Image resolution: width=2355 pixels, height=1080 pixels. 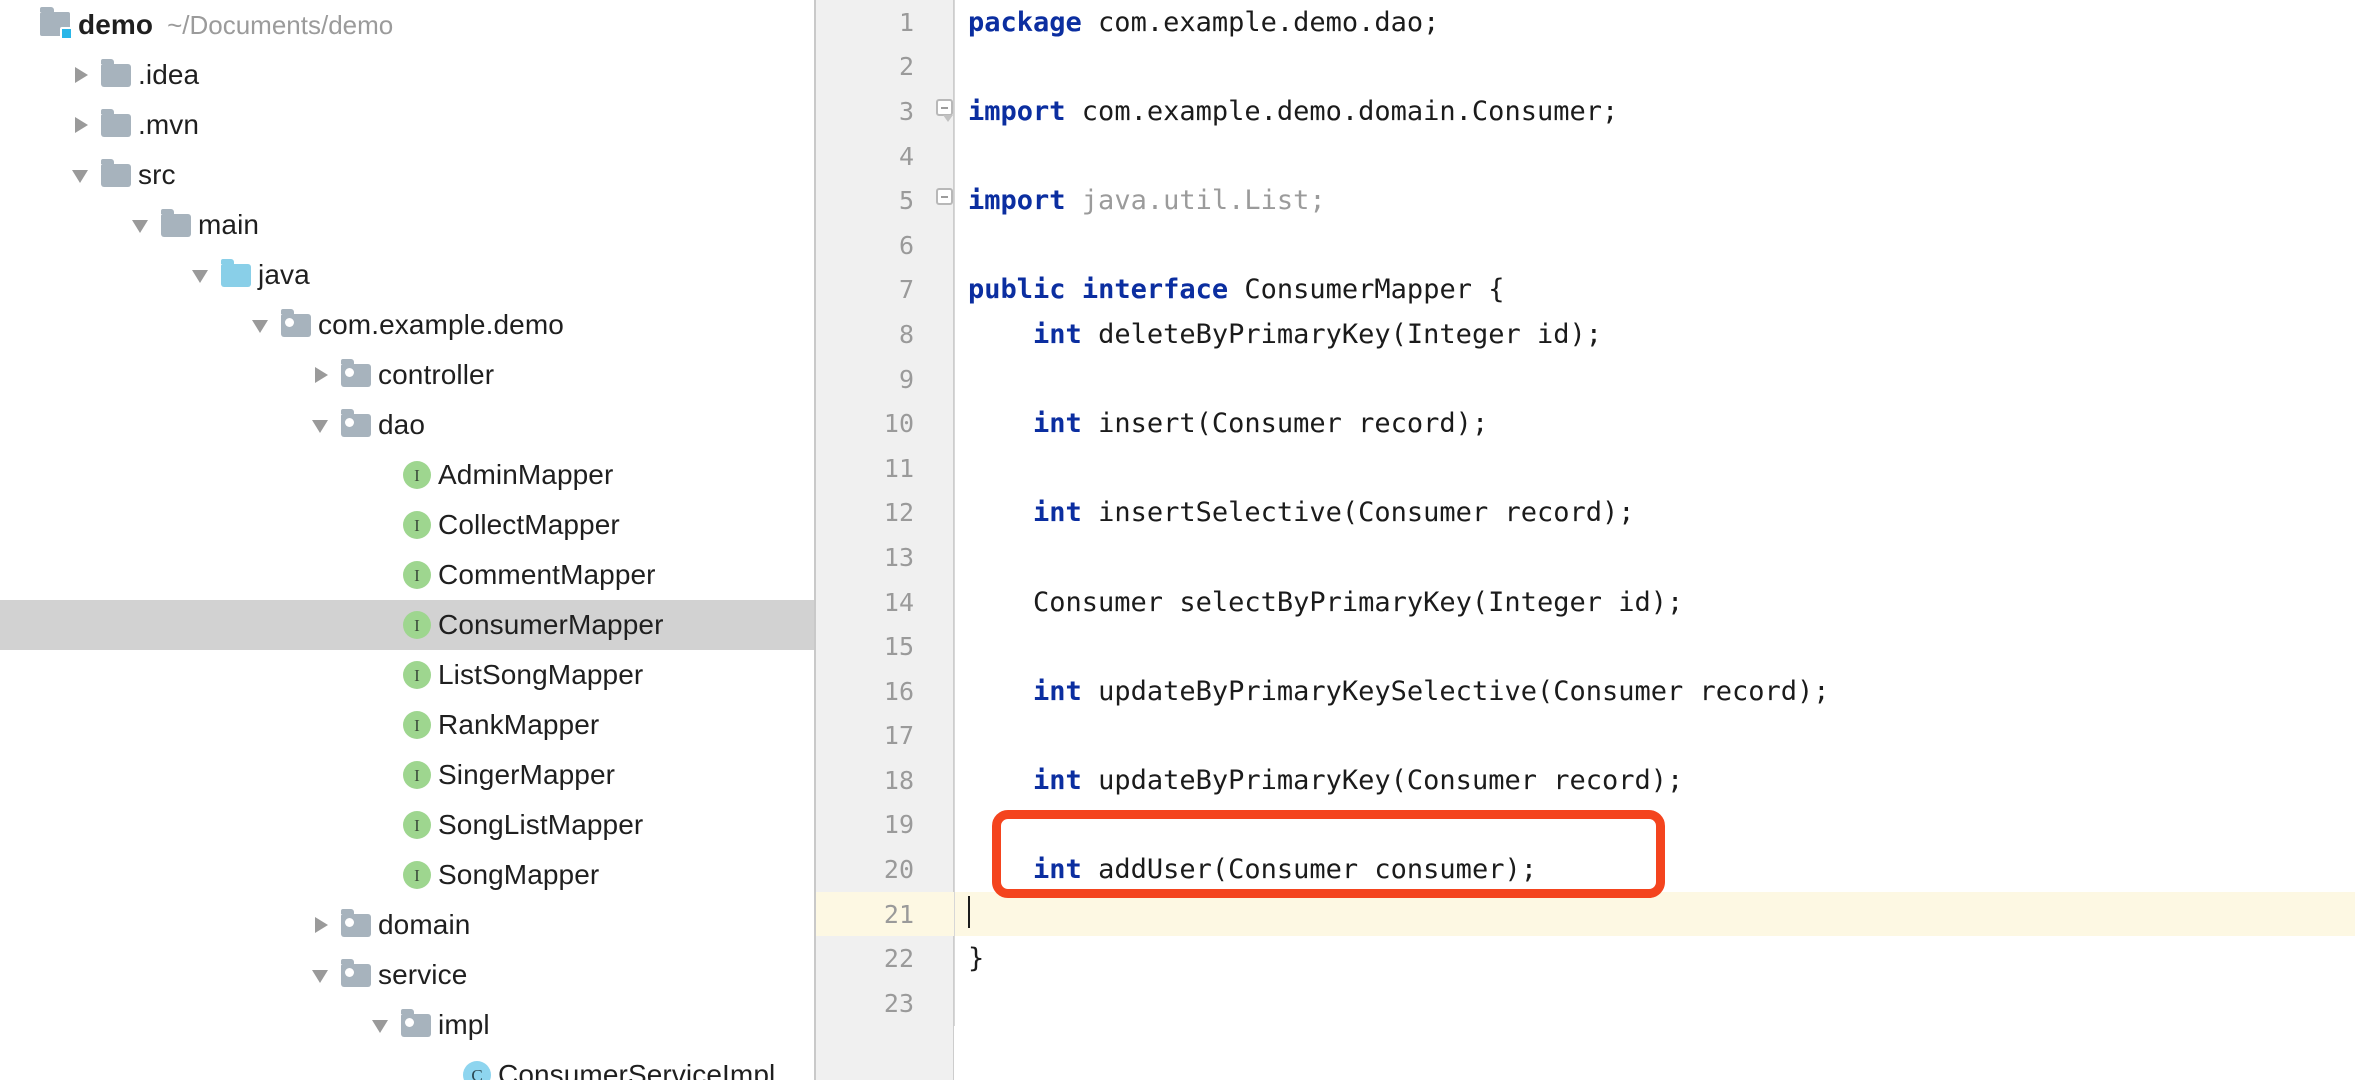 I want to click on code-line-text: Consumer selectByPrimaryKey(Integer id);, so click(x=1655, y=602).